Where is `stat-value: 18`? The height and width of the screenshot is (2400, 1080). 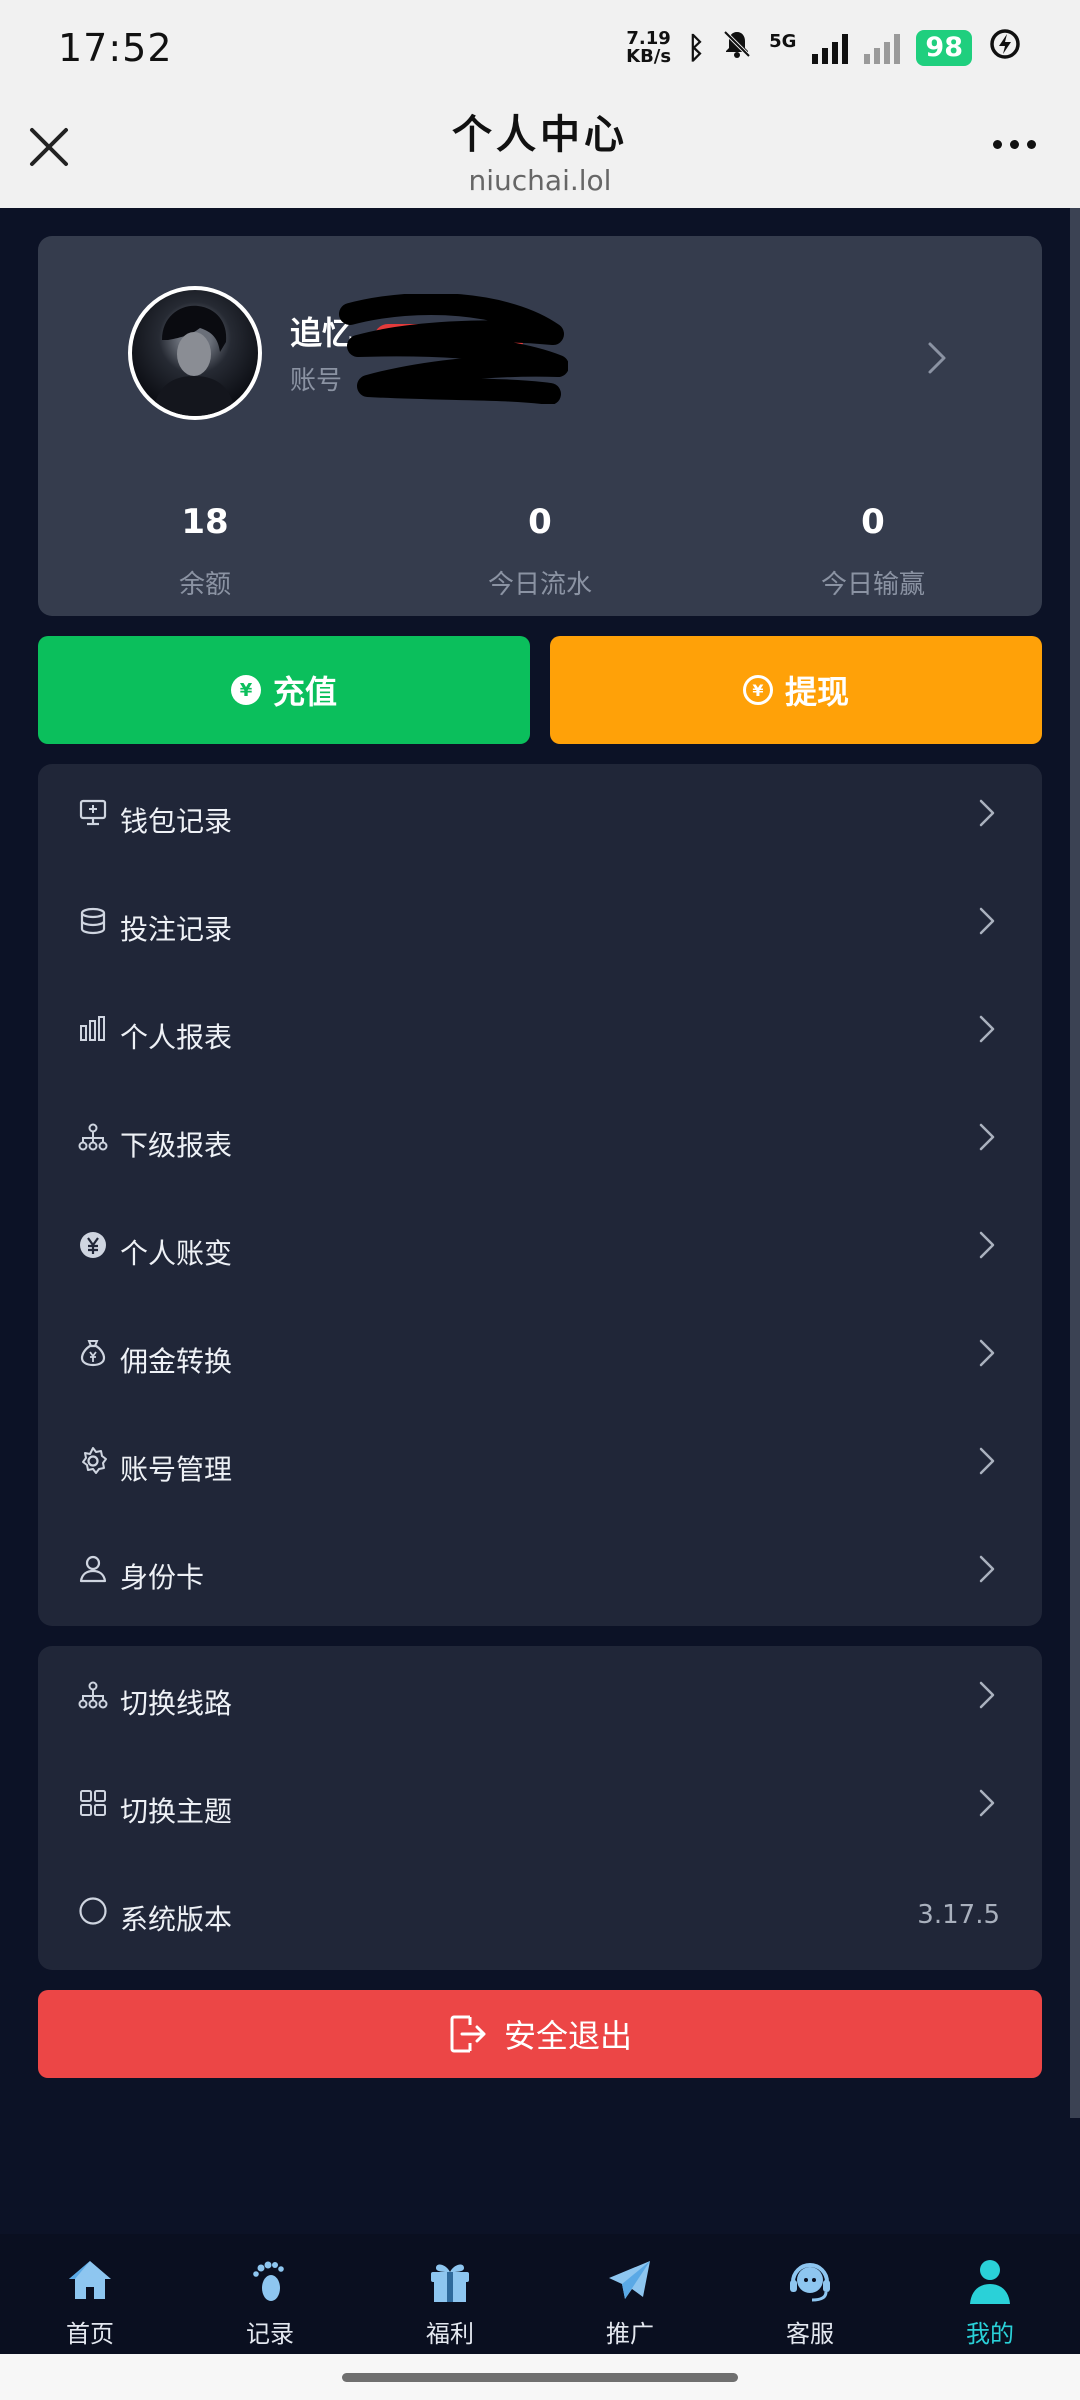 stat-value: 18 is located at coordinates (205, 522).